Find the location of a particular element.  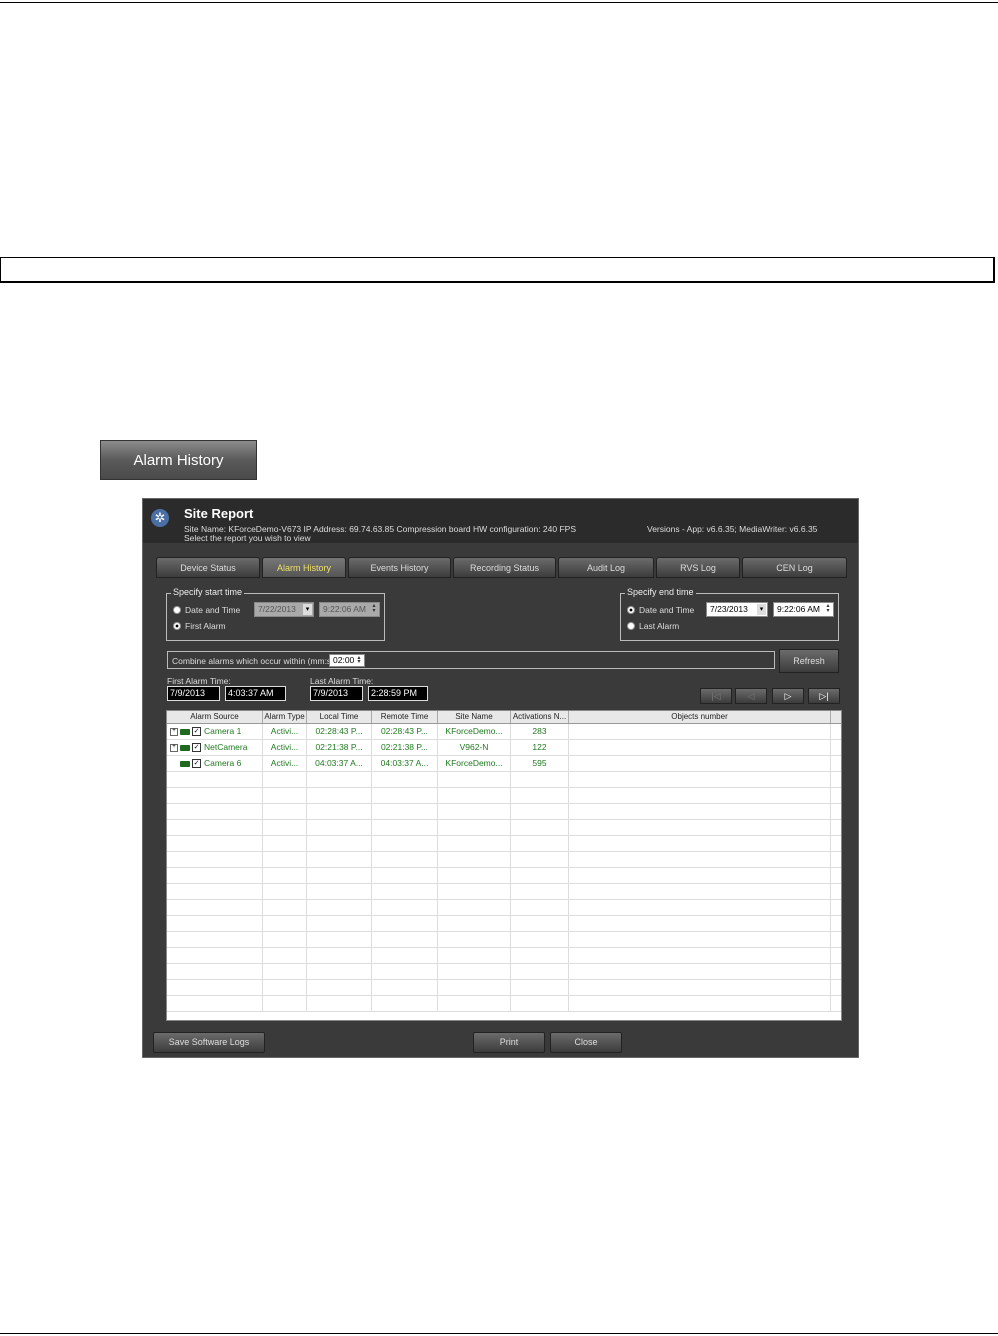

tab-device-status: Device Status is located at coordinates (208, 567).